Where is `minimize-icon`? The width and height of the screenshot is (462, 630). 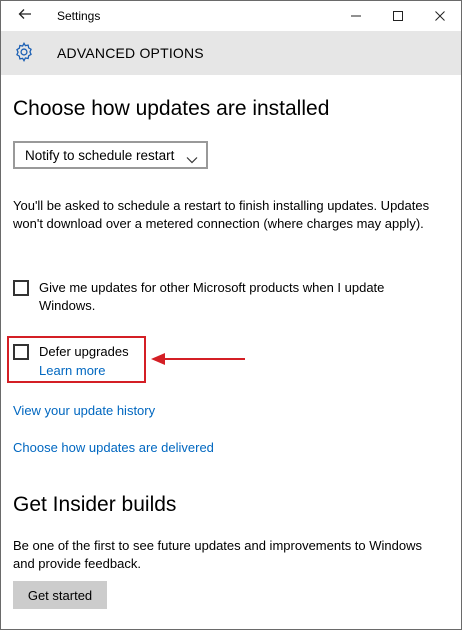
minimize-icon is located at coordinates (356, 16).